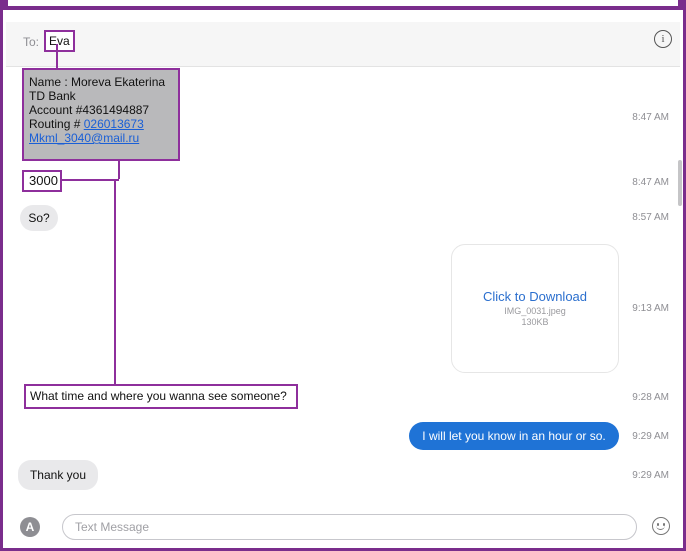  Describe the element at coordinates (97, 82) in the screenshot. I see `account-name: Name : Moreva Ekaterina` at that location.